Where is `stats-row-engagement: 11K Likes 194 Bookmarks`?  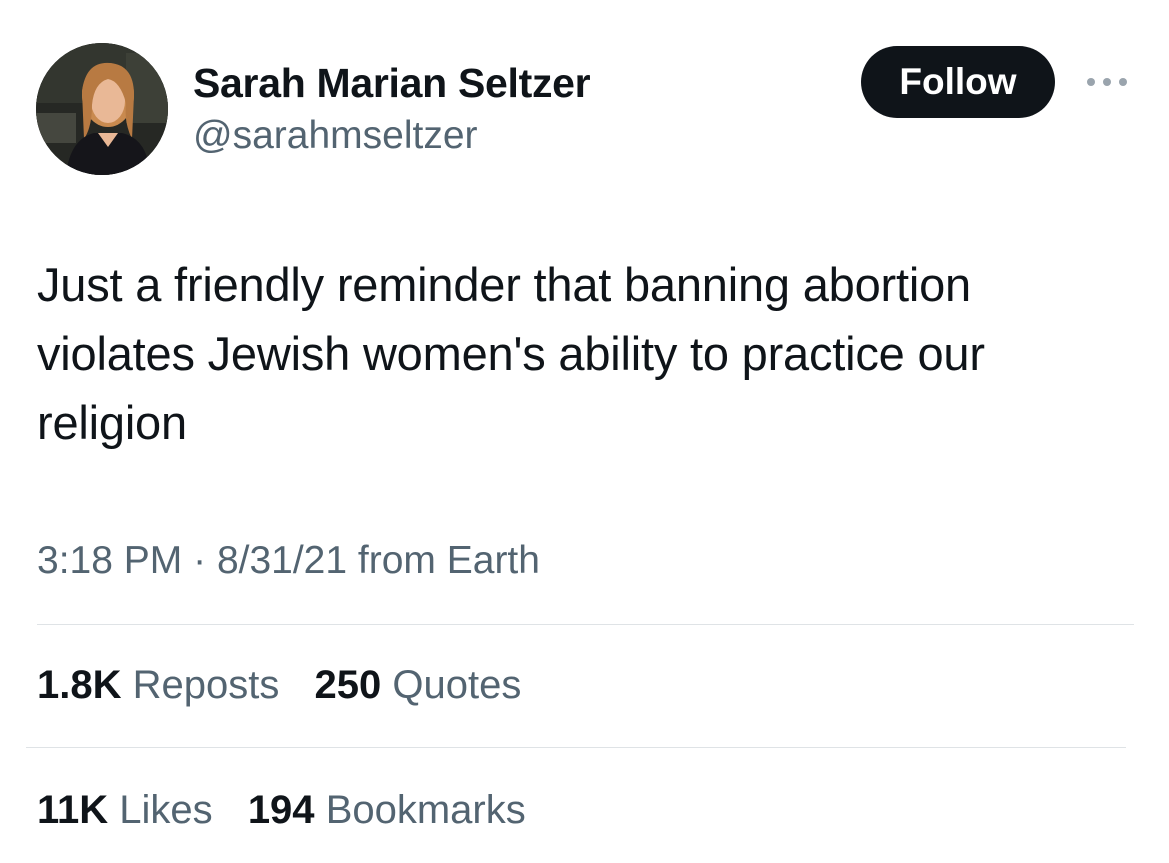
stats-row-engagement: 11K Likes 194 Bookmarks is located at coordinates (293, 810).